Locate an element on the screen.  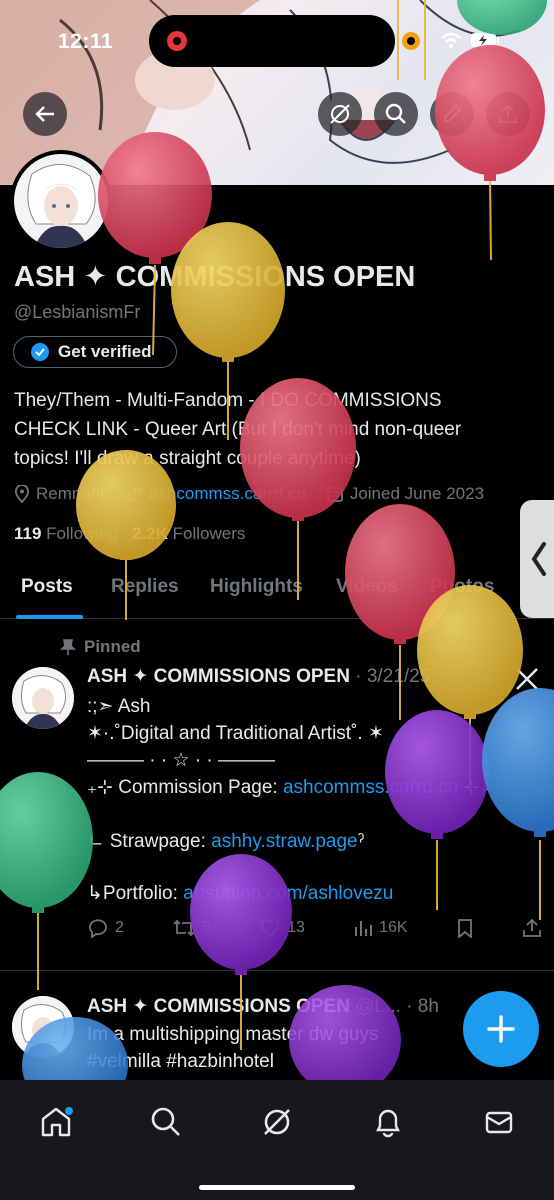
post-author: ASH ✦ COMMISSIONS OPEN @L... · 8h is located at coordinates (263, 1006).